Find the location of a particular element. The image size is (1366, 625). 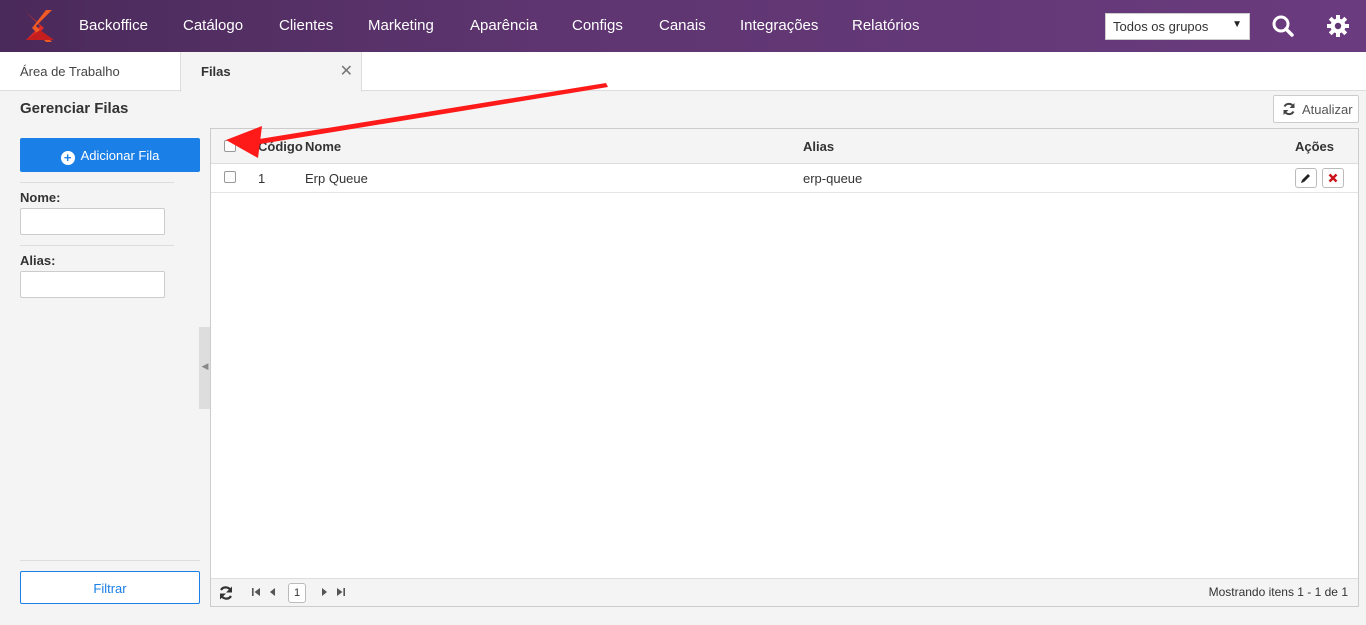

next-page-icon is located at coordinates (324, 592).